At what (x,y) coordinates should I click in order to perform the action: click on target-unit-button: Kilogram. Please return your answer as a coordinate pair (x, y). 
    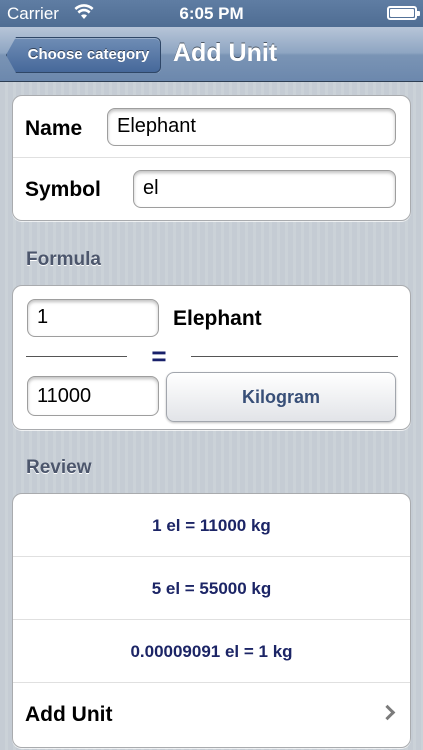
    Looking at the image, I should click on (281, 397).